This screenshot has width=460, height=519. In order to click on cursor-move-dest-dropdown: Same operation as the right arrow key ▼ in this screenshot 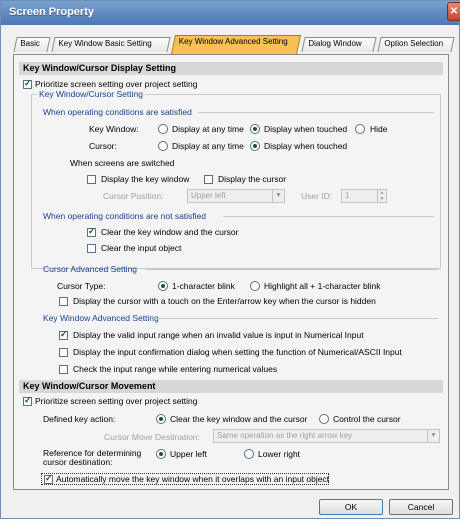, I will do `click(326, 436)`.